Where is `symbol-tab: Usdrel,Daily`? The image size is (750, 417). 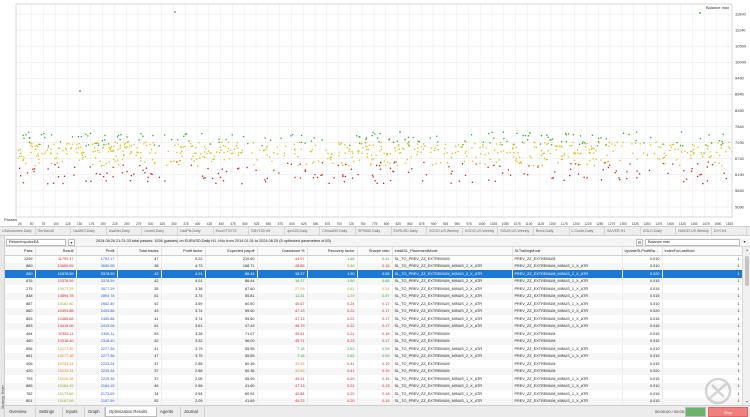 symbol-tab: Usdrel,Daily is located at coordinates (160, 231).